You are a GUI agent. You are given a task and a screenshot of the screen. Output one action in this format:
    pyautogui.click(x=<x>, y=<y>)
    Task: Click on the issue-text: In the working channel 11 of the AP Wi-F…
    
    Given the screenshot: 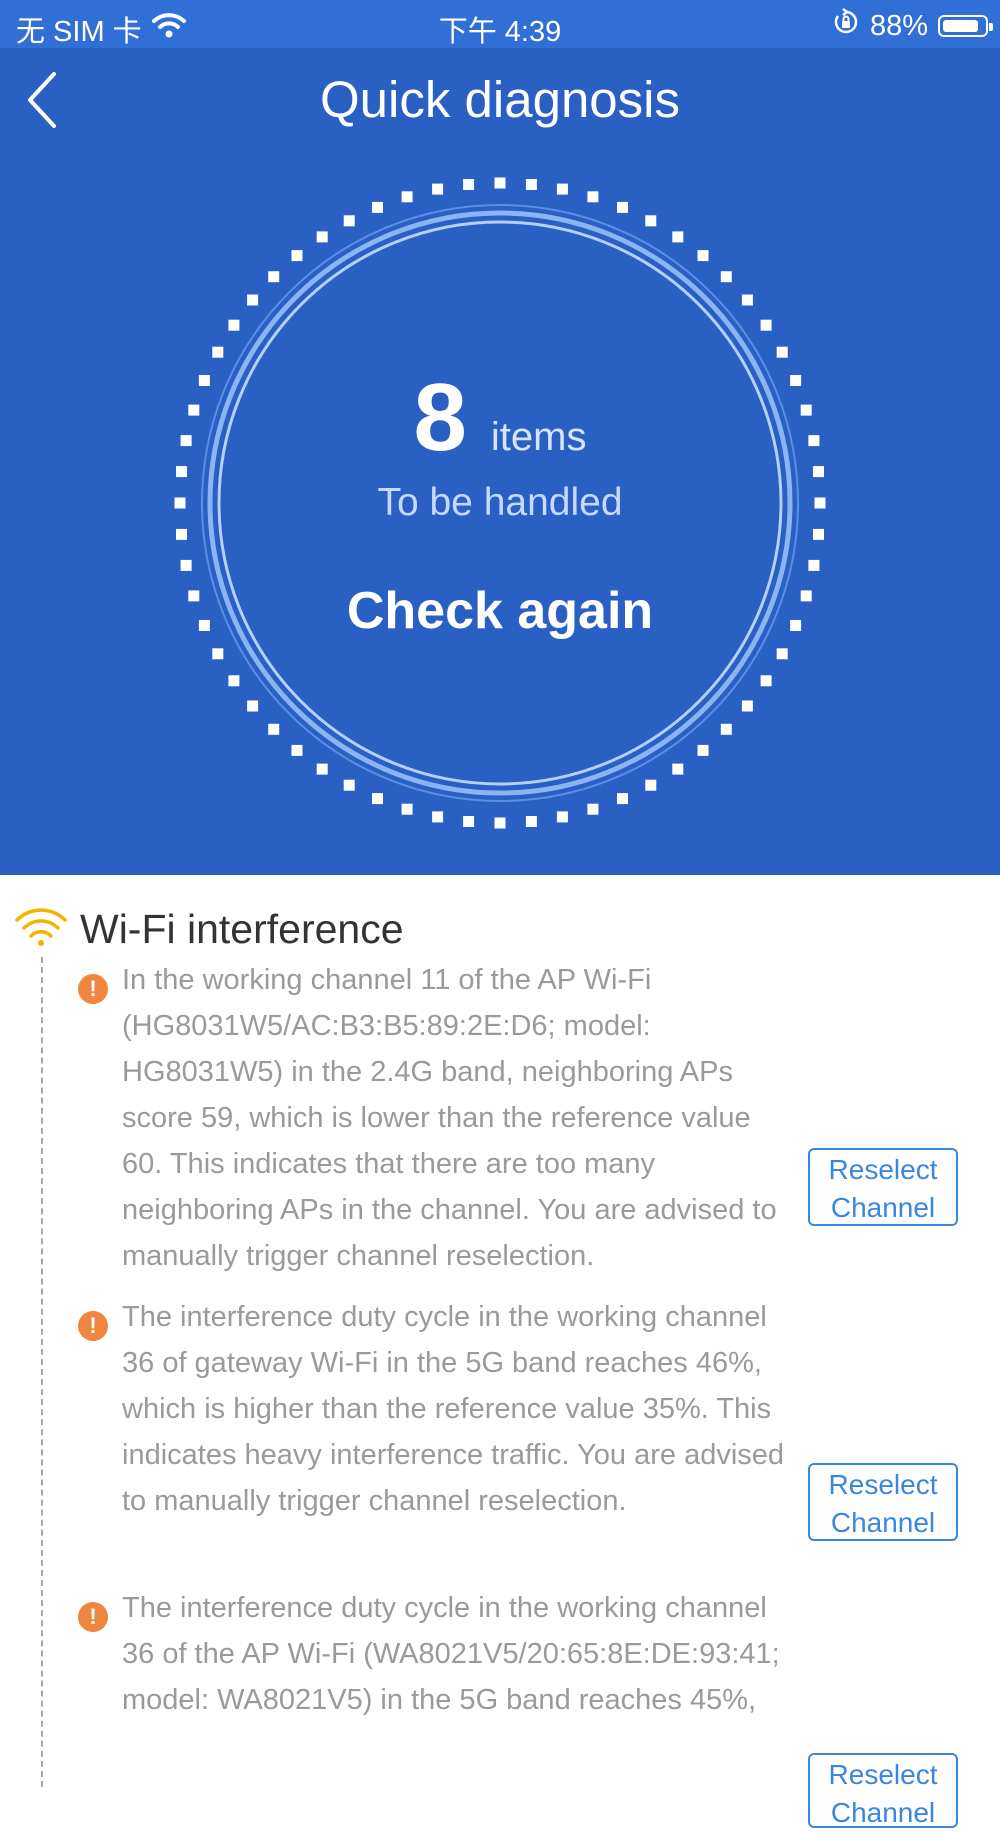 What is the action you would take?
    pyautogui.click(x=449, y=1118)
    